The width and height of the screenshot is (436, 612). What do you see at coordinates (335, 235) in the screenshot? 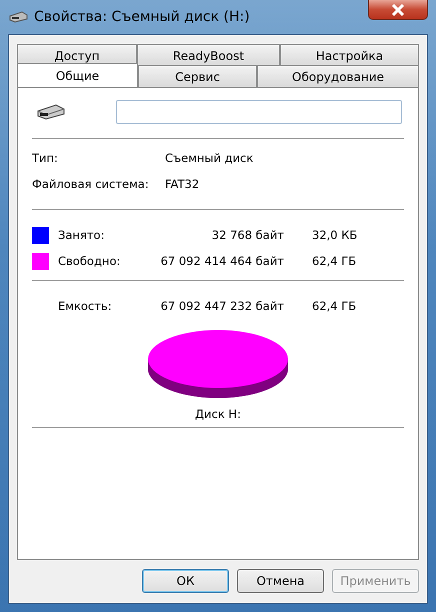
I see `size-value: 32,0 КБ` at bounding box center [335, 235].